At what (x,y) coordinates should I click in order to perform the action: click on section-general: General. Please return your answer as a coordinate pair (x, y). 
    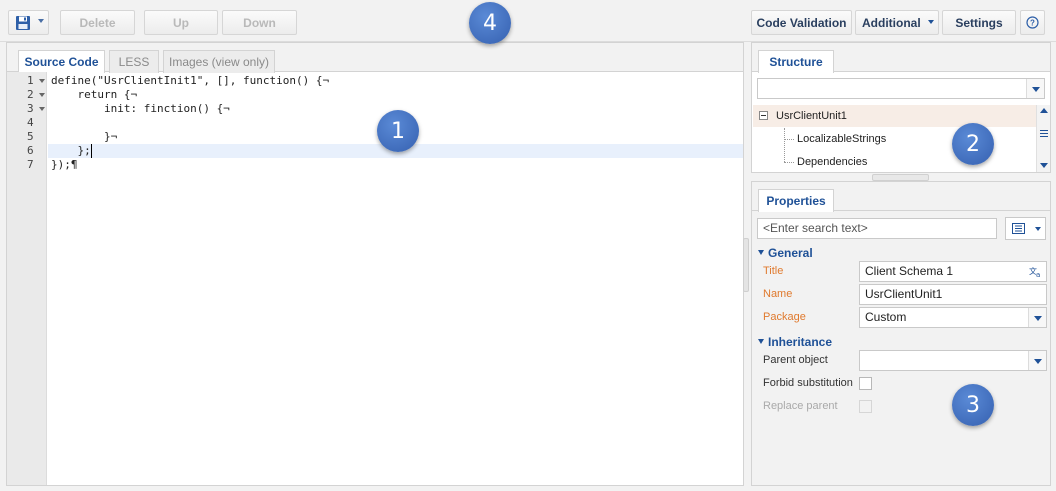
    Looking at the image, I should click on (785, 253).